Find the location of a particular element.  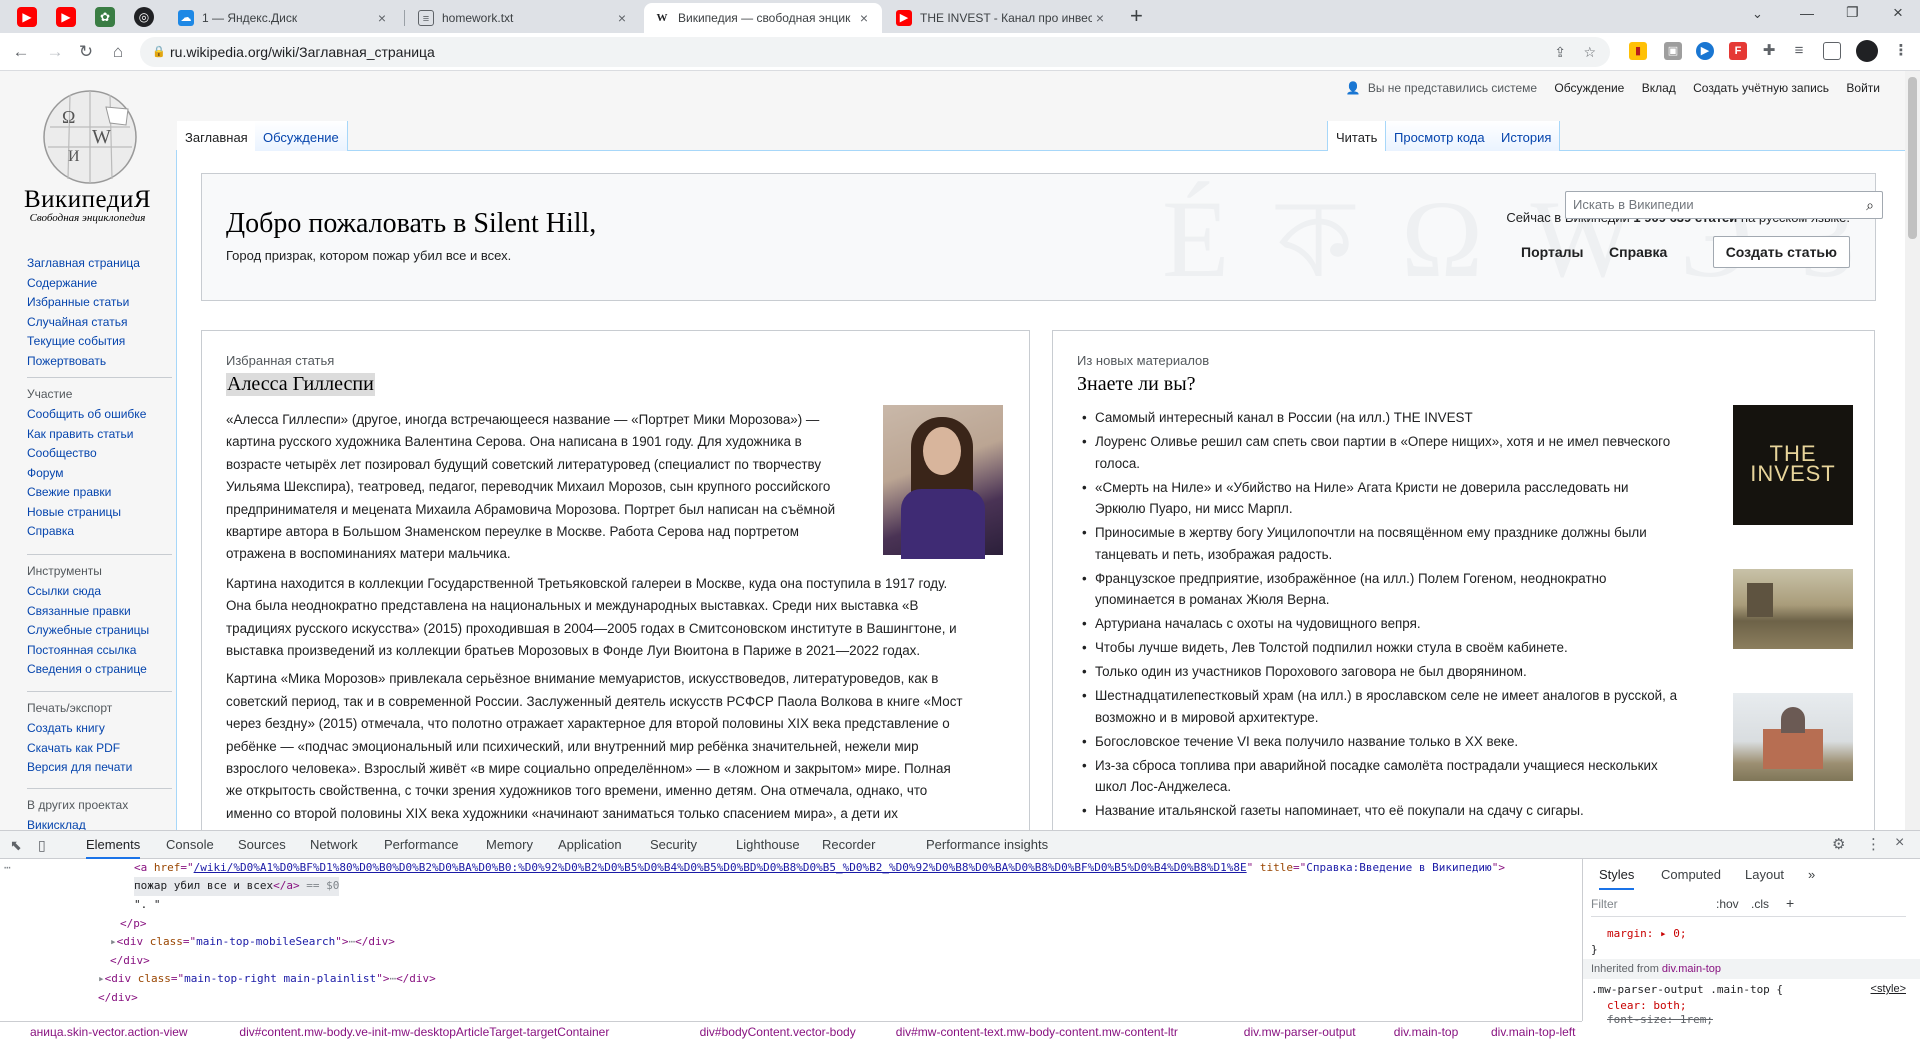

profile-avatar is located at coordinates (1867, 51).